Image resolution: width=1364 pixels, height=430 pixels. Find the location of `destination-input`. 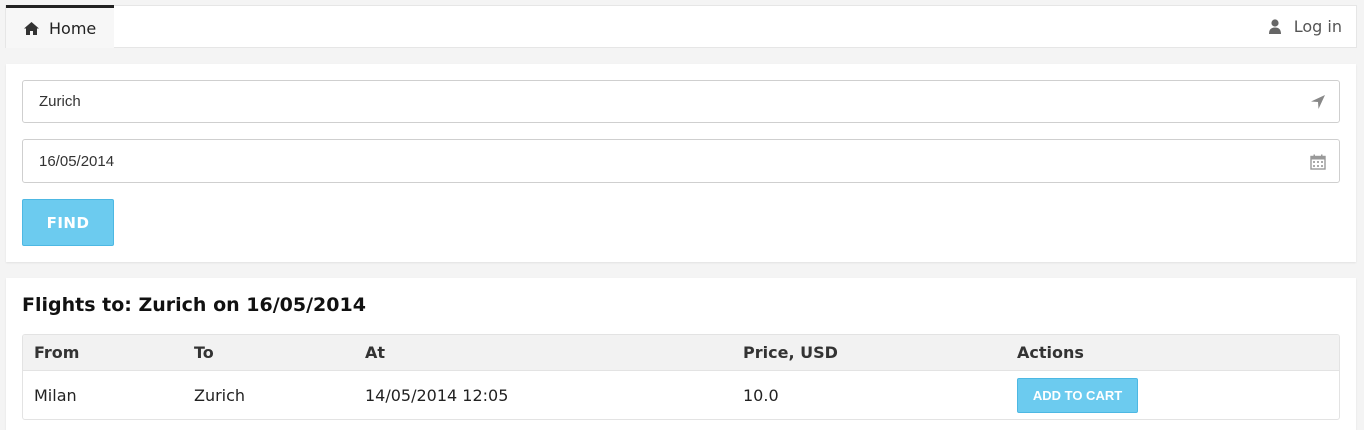

destination-input is located at coordinates (681, 101).